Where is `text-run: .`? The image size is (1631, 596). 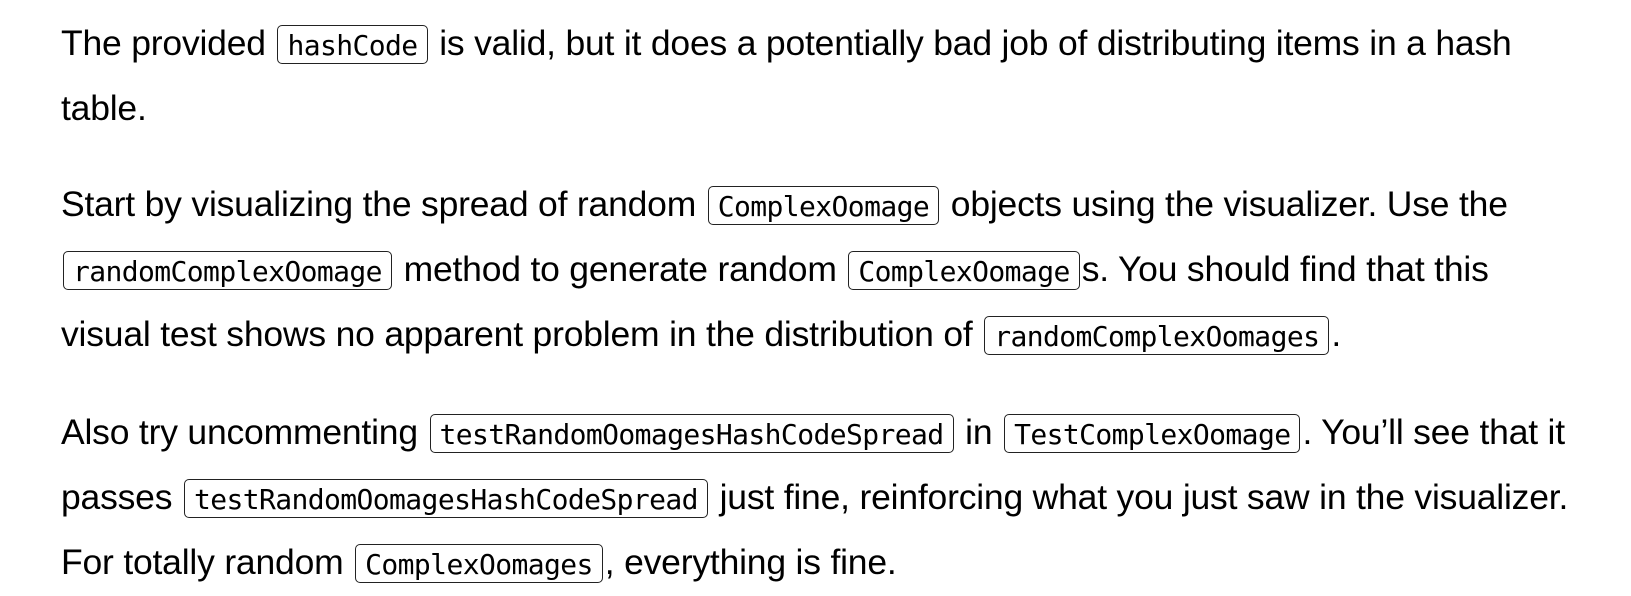
text-run: . is located at coordinates (1336, 334).